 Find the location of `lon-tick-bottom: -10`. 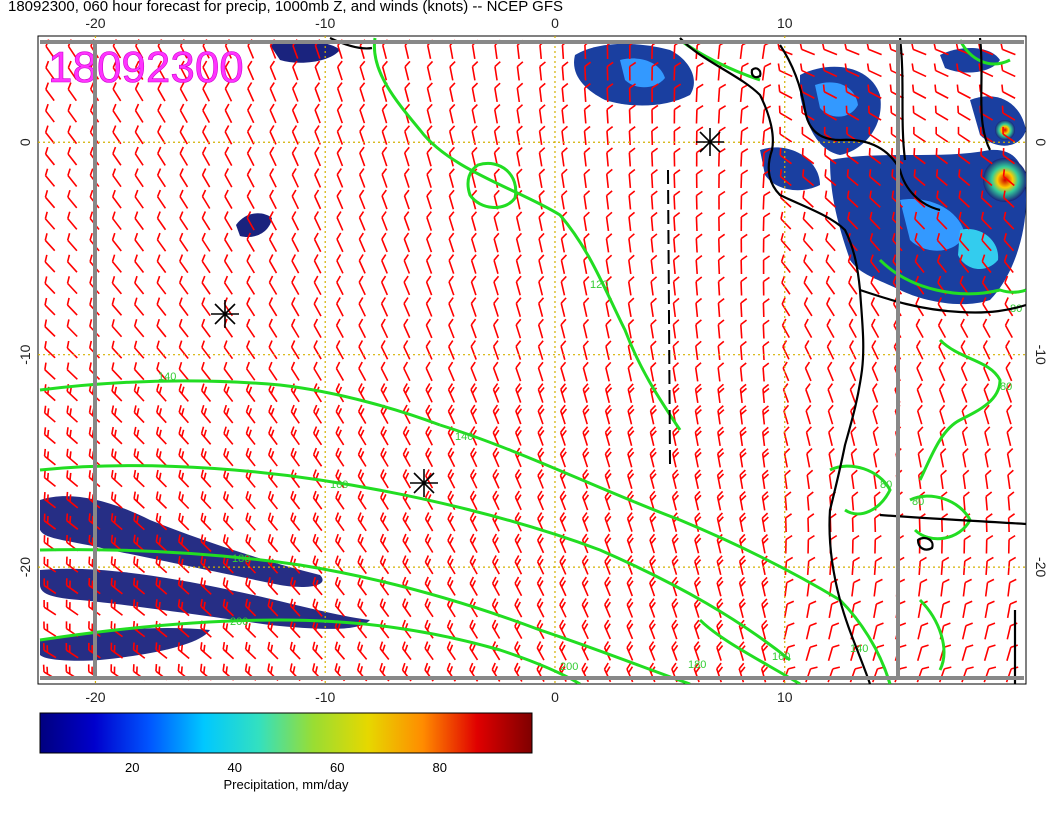

lon-tick-bottom: -10 is located at coordinates (325, 697).